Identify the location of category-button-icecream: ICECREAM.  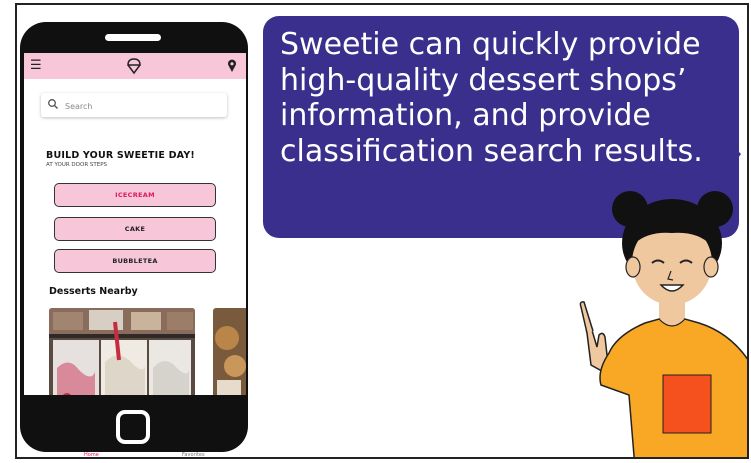
(135, 195).